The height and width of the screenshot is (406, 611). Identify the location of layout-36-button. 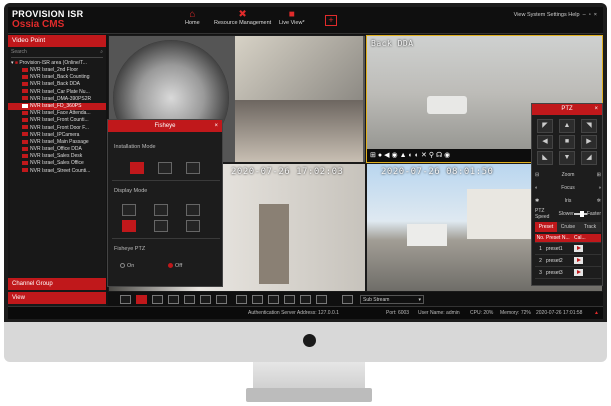
(205, 299).